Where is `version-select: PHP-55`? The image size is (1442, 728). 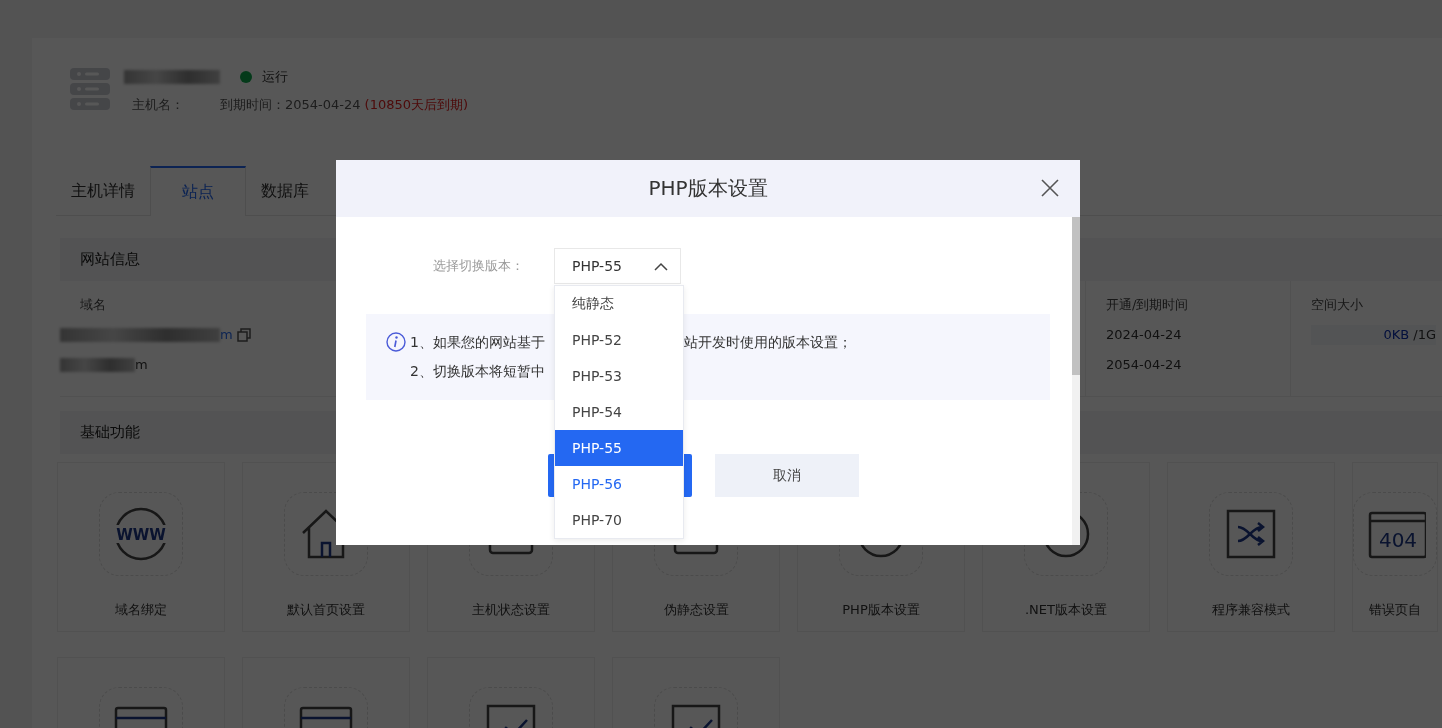
version-select: PHP-55 is located at coordinates (617, 266).